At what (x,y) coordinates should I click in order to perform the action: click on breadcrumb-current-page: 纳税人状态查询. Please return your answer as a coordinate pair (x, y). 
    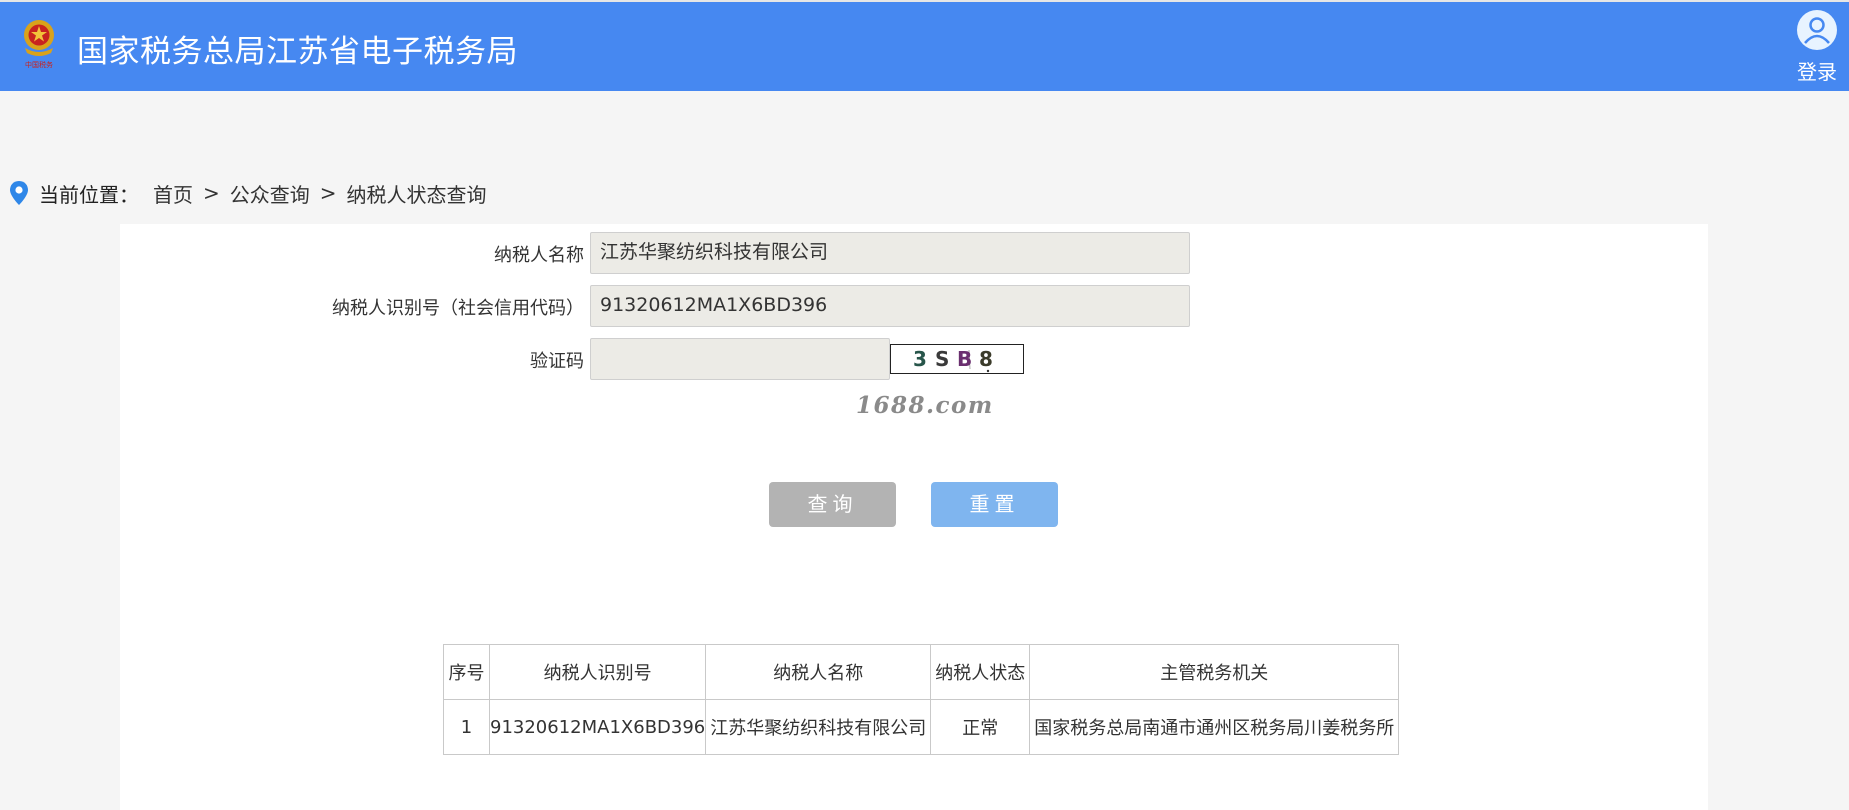
    Looking at the image, I should click on (416, 194).